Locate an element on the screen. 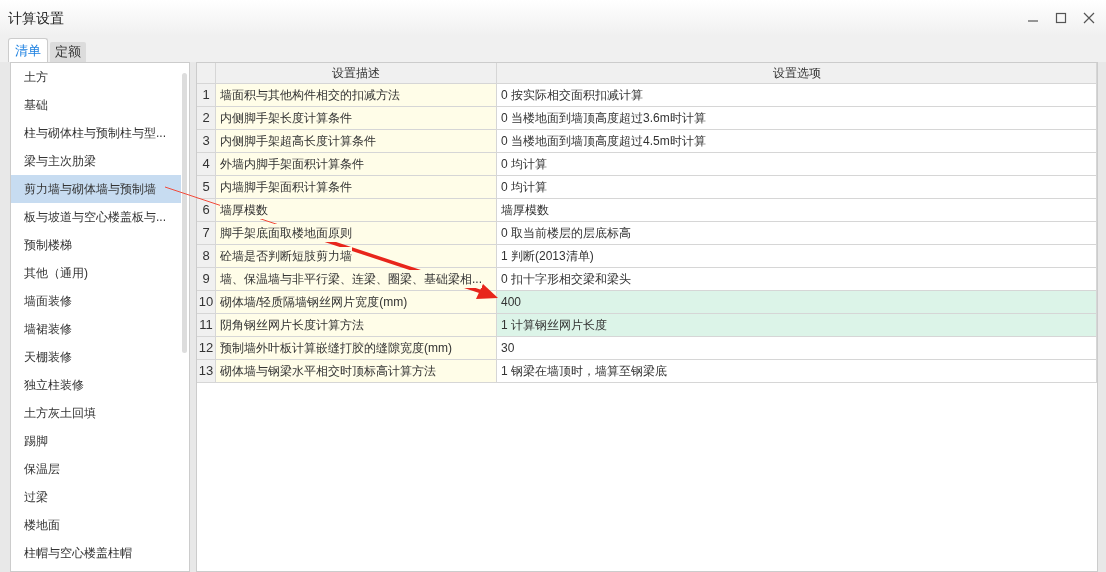 This screenshot has height=572, width=1106. sidebar-item: 梁与主次肋梁 is located at coordinates (96, 161).